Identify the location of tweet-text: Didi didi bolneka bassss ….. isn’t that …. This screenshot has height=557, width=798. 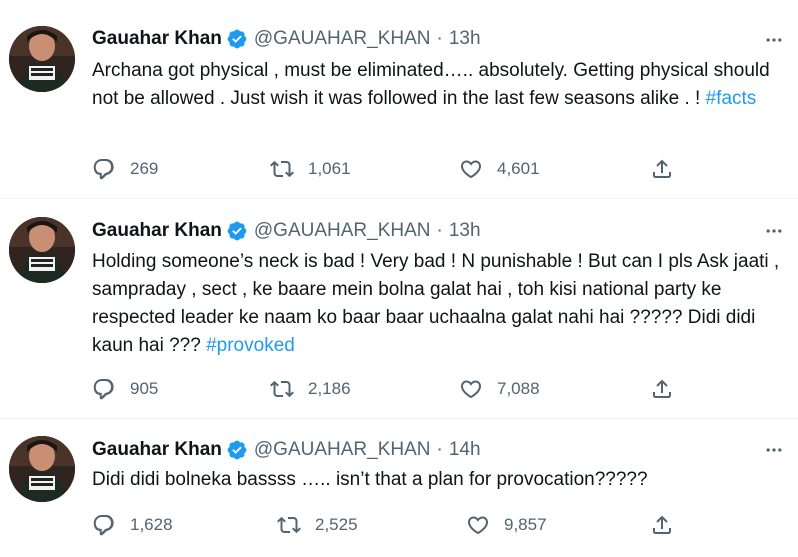
(437, 480).